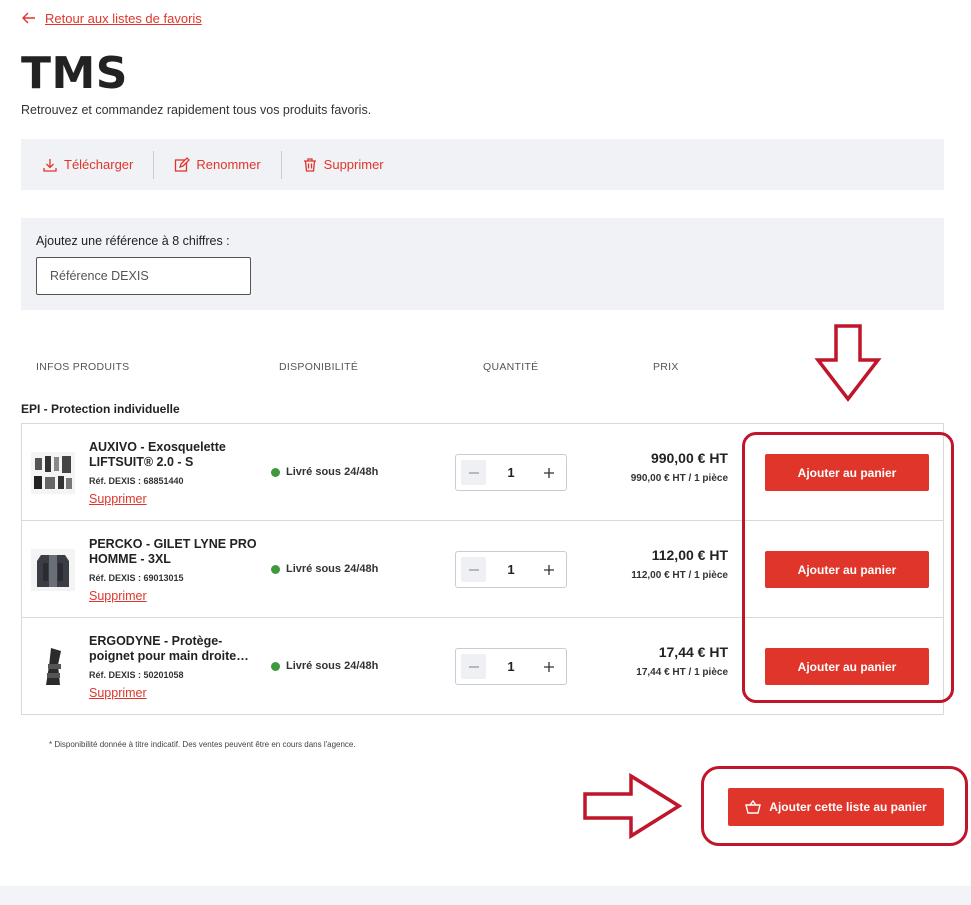  Describe the element at coordinates (666, 367) in the screenshot. I see `column-header-price: PRIX` at that location.